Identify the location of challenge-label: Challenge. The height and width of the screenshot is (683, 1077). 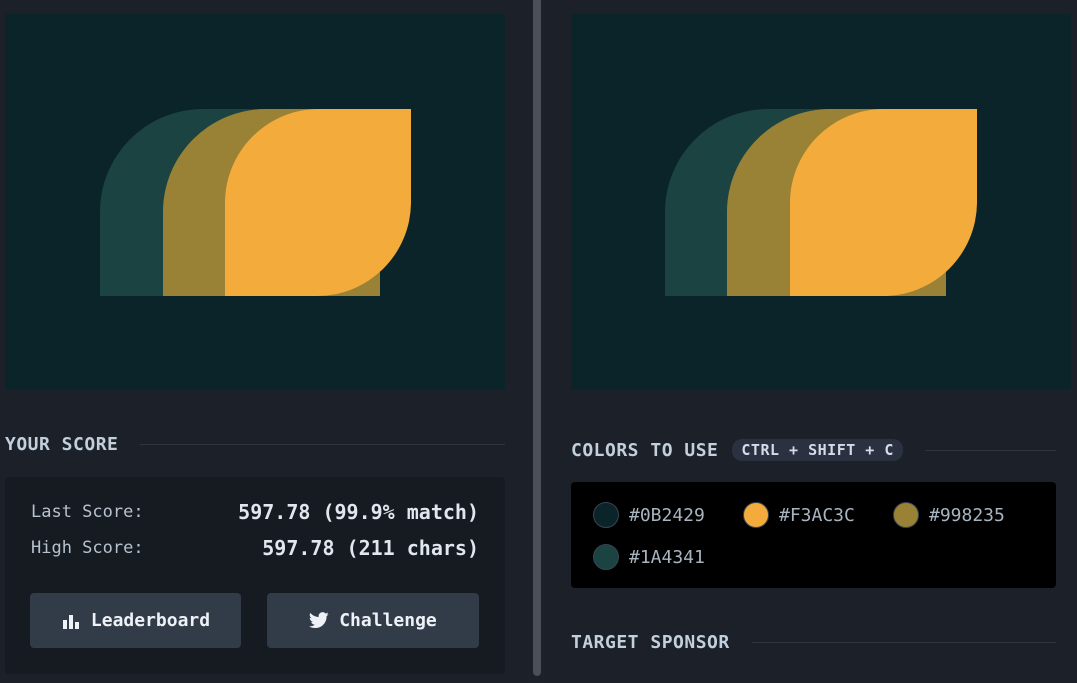
(388, 620).